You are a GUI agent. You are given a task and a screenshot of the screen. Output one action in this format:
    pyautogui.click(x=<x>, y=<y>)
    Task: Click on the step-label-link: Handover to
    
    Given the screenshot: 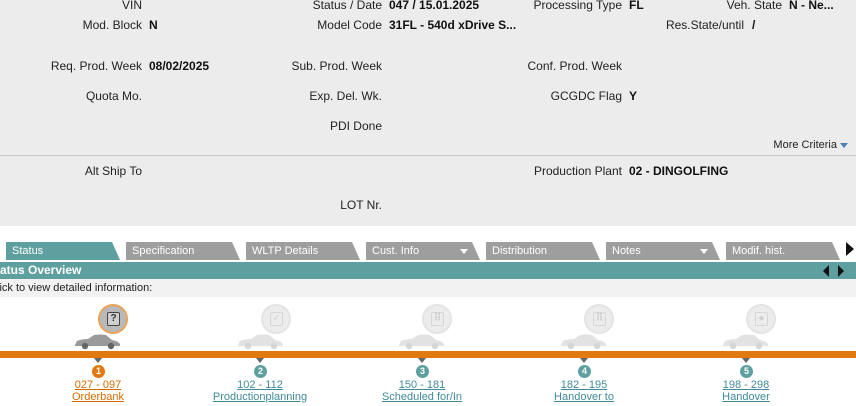 What is the action you would take?
    pyautogui.click(x=584, y=397)
    